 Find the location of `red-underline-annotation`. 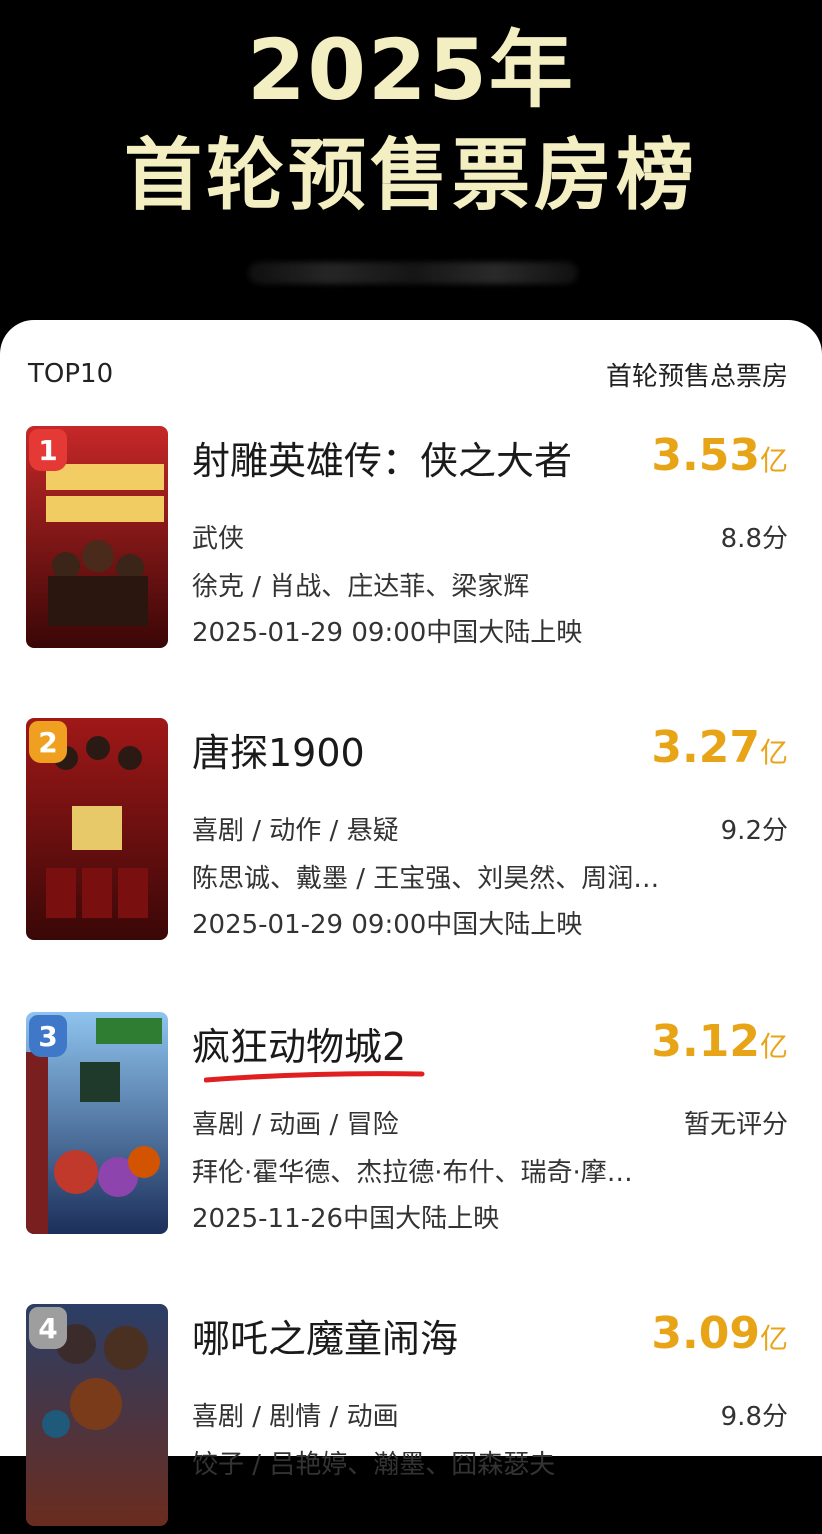

red-underline-annotation is located at coordinates (314, 1077).